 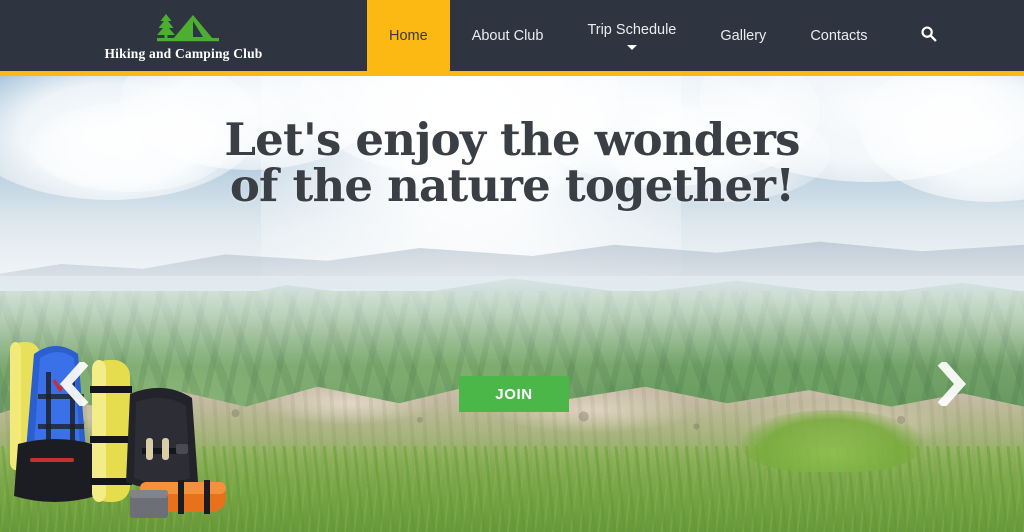 I want to click on site-logo: Hiking and Camping Club, so click(x=183, y=35).